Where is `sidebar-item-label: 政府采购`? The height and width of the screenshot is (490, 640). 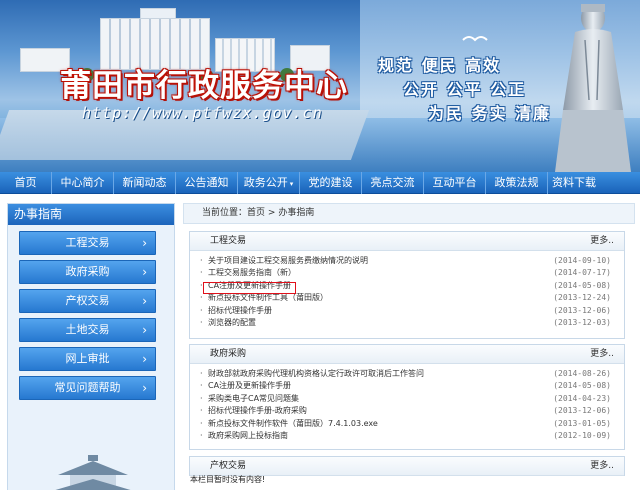
sidebar-item-label: 政府采购 is located at coordinates (87, 271).